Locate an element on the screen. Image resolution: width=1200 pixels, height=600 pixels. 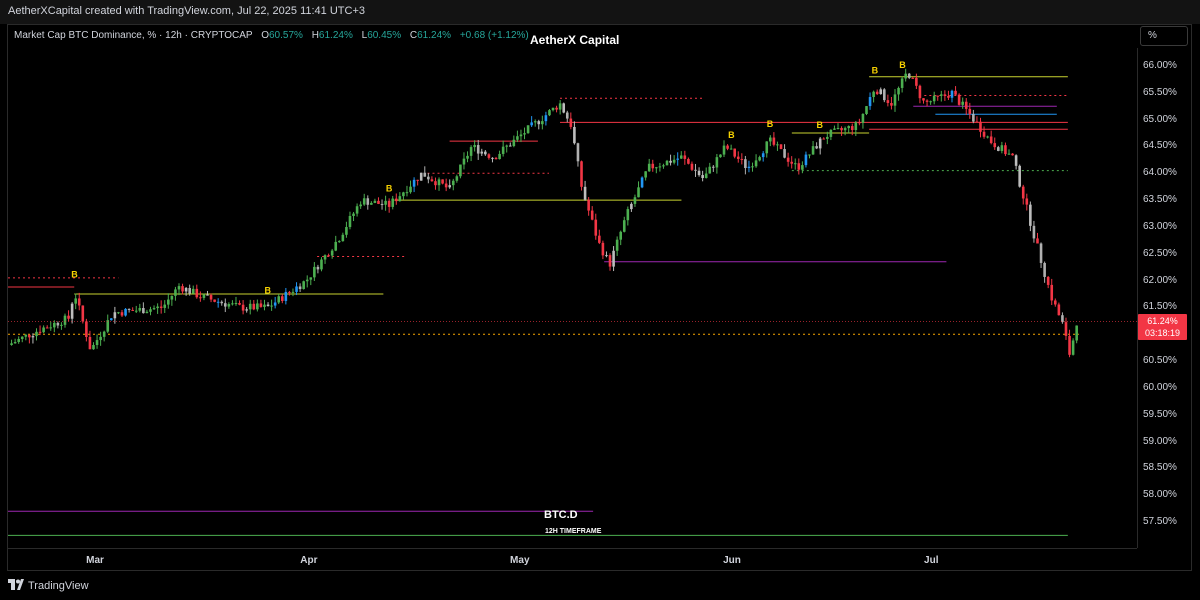
unit-button: % is located at coordinates (1164, 36).